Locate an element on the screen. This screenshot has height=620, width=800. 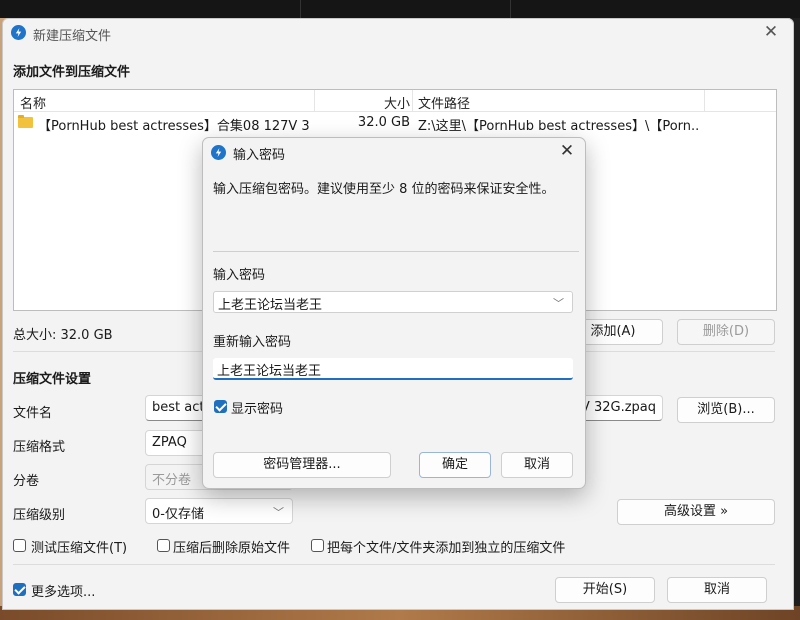
file-list-header: 名称 大小 文件路径 is located at coordinates (395, 101).